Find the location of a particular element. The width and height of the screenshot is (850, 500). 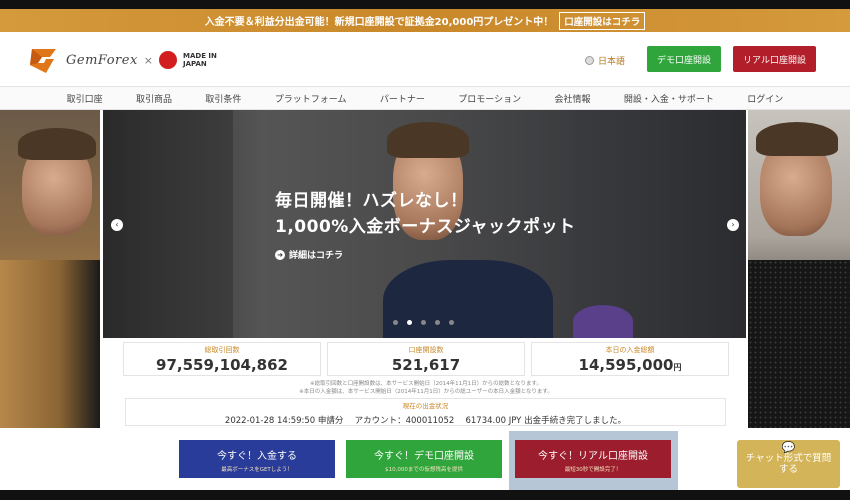

open-real-now-sub: 最短30秒で開設完了！ is located at coordinates (593, 470).